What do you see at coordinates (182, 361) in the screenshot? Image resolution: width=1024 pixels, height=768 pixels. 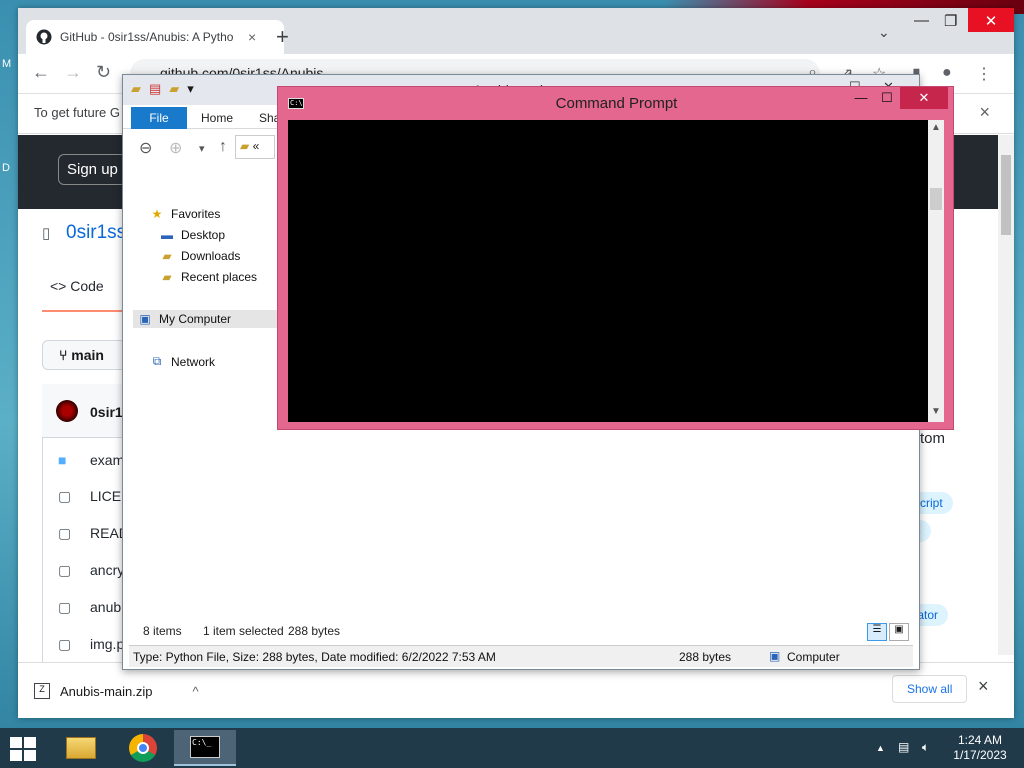 I see `nav-network: ⧉ Network` at bounding box center [182, 361].